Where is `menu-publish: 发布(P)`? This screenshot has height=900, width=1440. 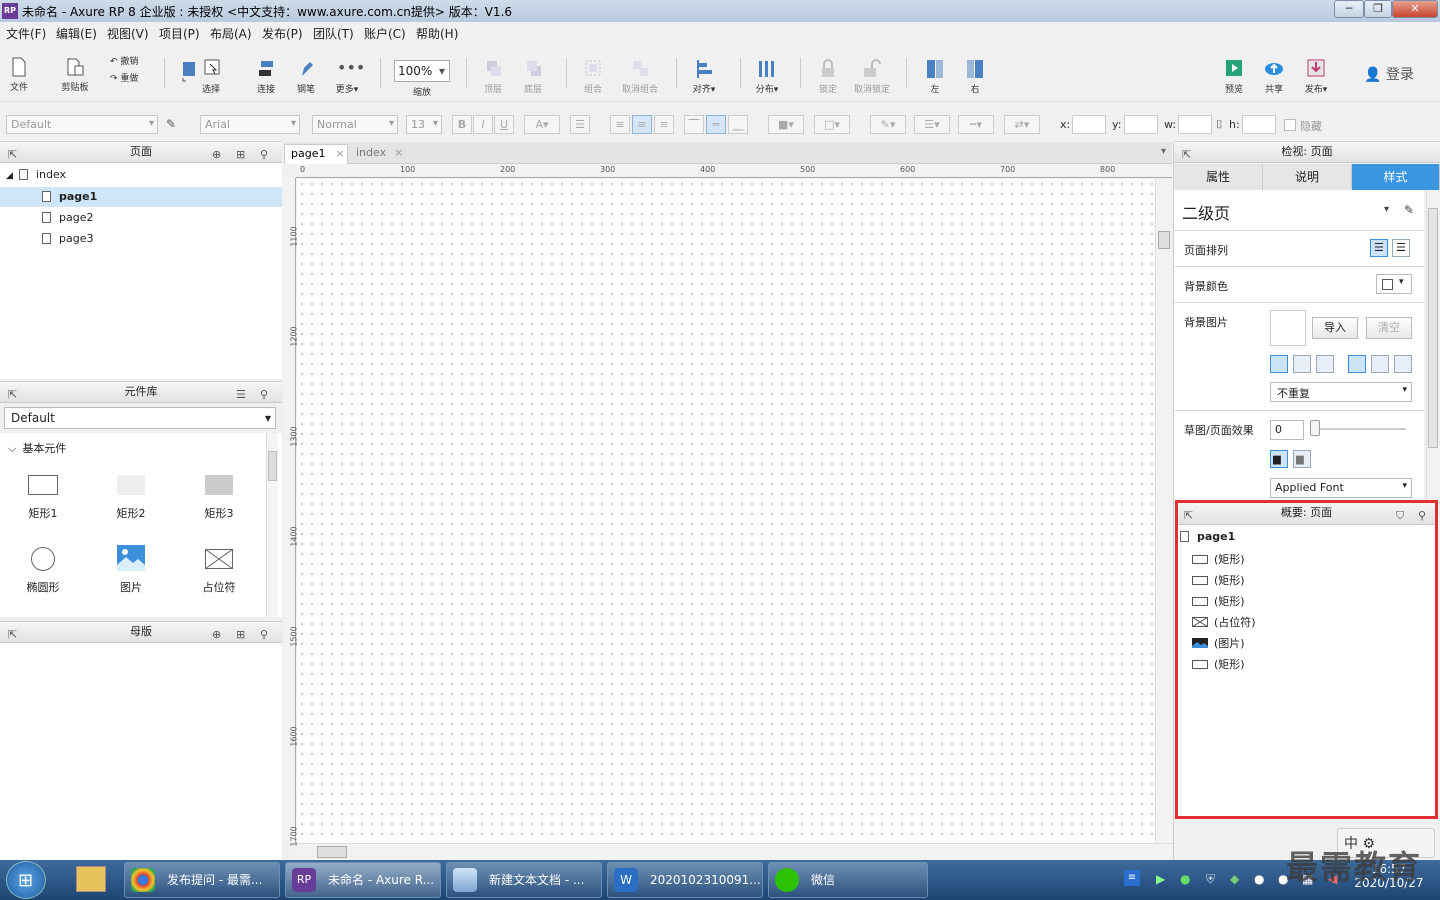
menu-publish: 发布(P) is located at coordinates (282, 33).